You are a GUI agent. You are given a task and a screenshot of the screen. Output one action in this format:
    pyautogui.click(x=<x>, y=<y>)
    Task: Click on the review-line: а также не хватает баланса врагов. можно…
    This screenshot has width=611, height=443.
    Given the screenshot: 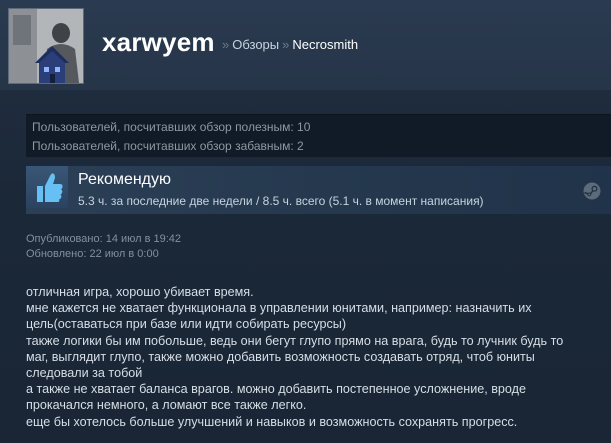 What is the action you would take?
    pyautogui.click(x=276, y=389)
    